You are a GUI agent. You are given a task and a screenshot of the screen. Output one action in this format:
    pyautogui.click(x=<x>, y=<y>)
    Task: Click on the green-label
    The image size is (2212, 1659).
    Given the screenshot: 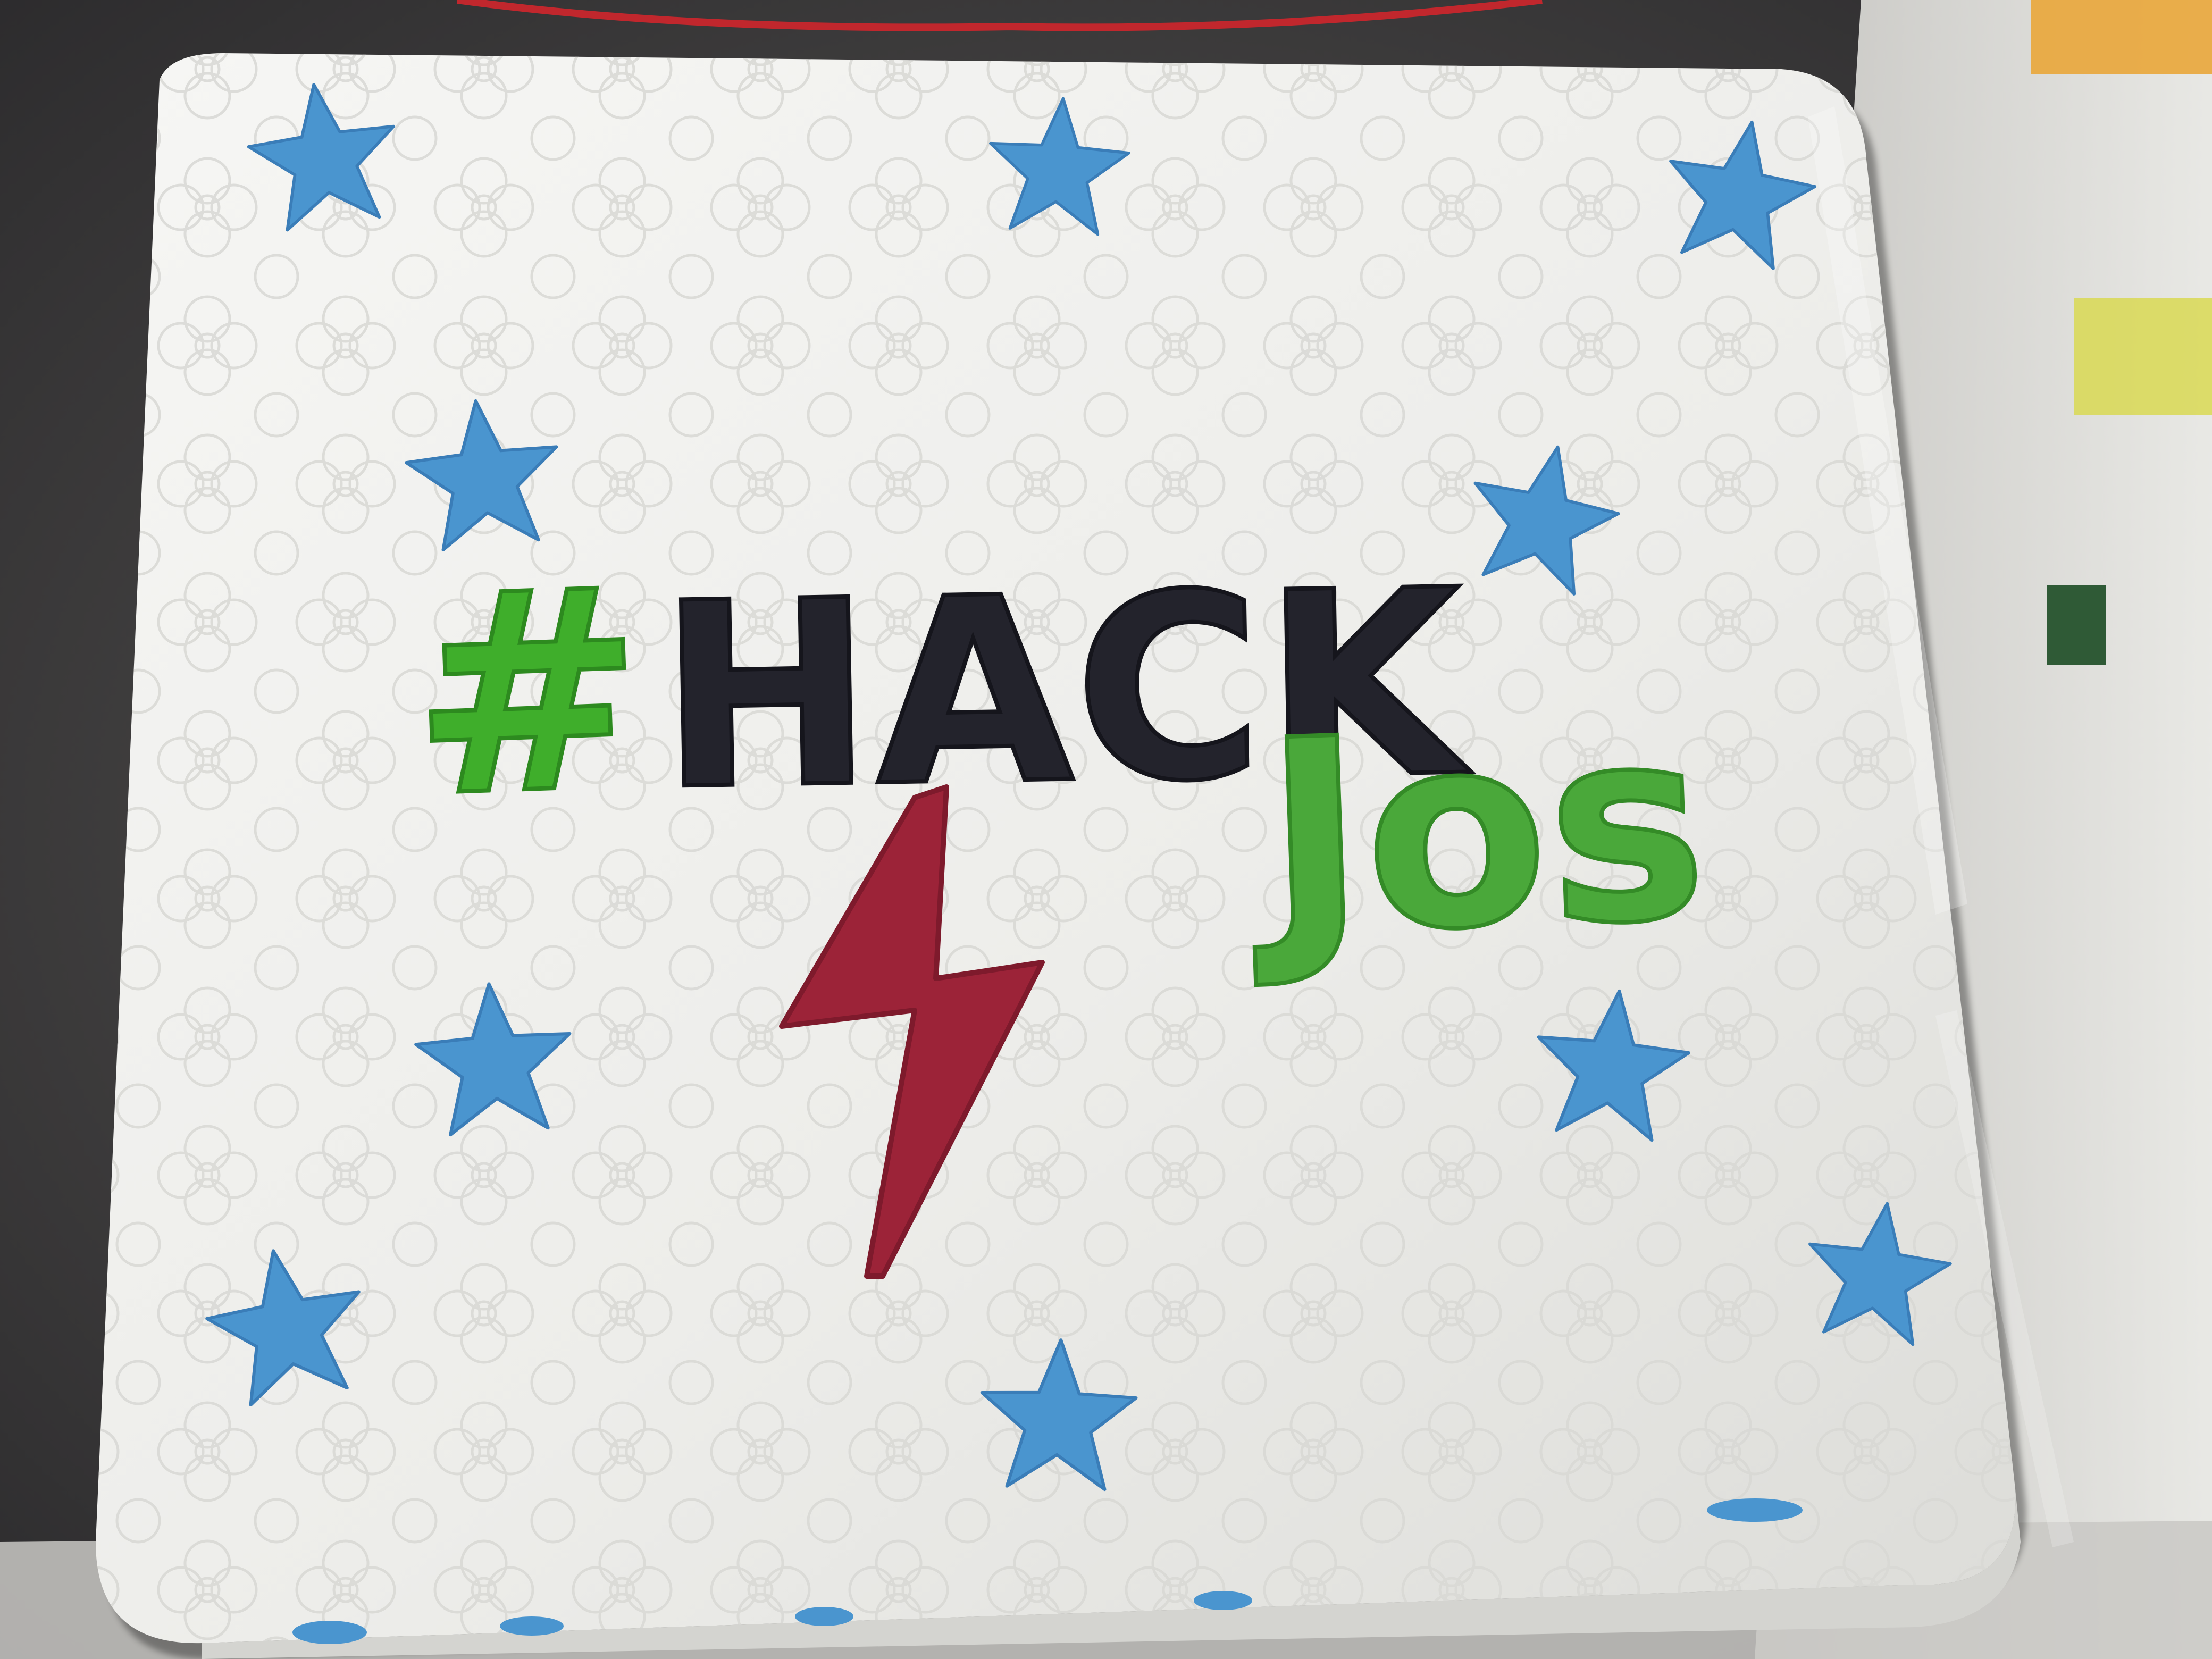 What is the action you would take?
    pyautogui.click(x=2076, y=625)
    